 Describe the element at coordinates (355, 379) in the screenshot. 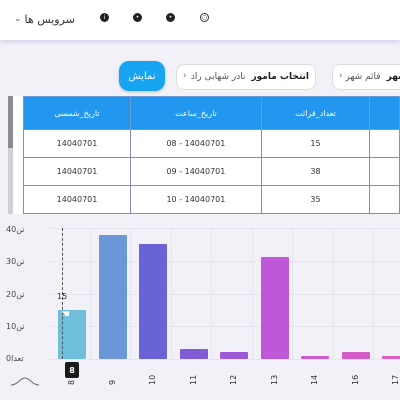

I see `x-tick-label: 16` at that location.